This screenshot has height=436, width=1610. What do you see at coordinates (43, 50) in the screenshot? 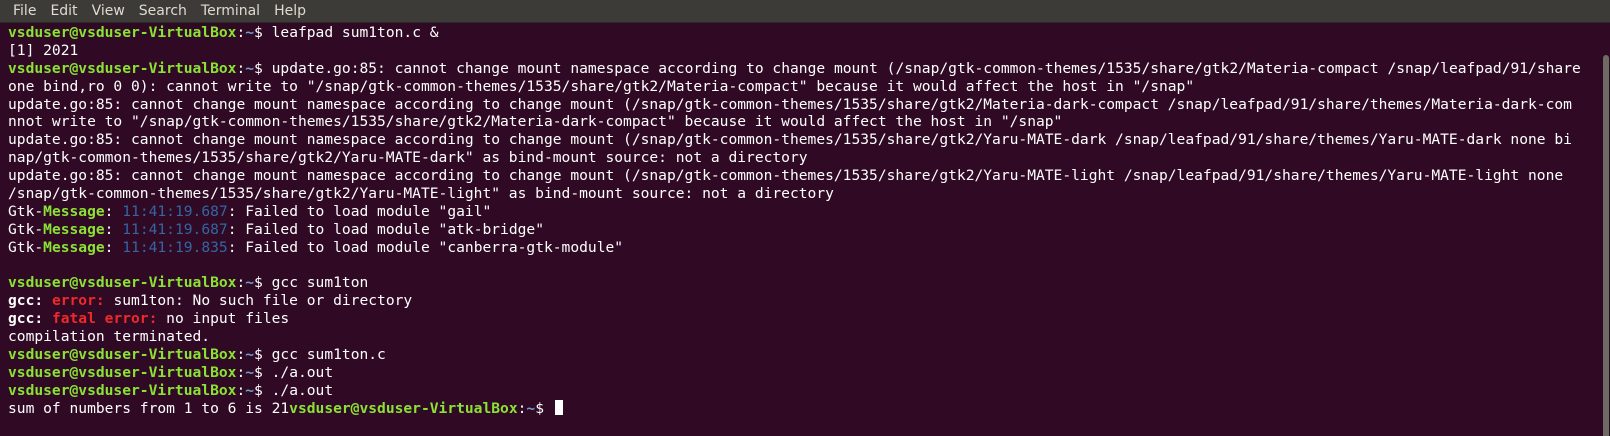
I see `output-text: [1] 2021` at bounding box center [43, 50].